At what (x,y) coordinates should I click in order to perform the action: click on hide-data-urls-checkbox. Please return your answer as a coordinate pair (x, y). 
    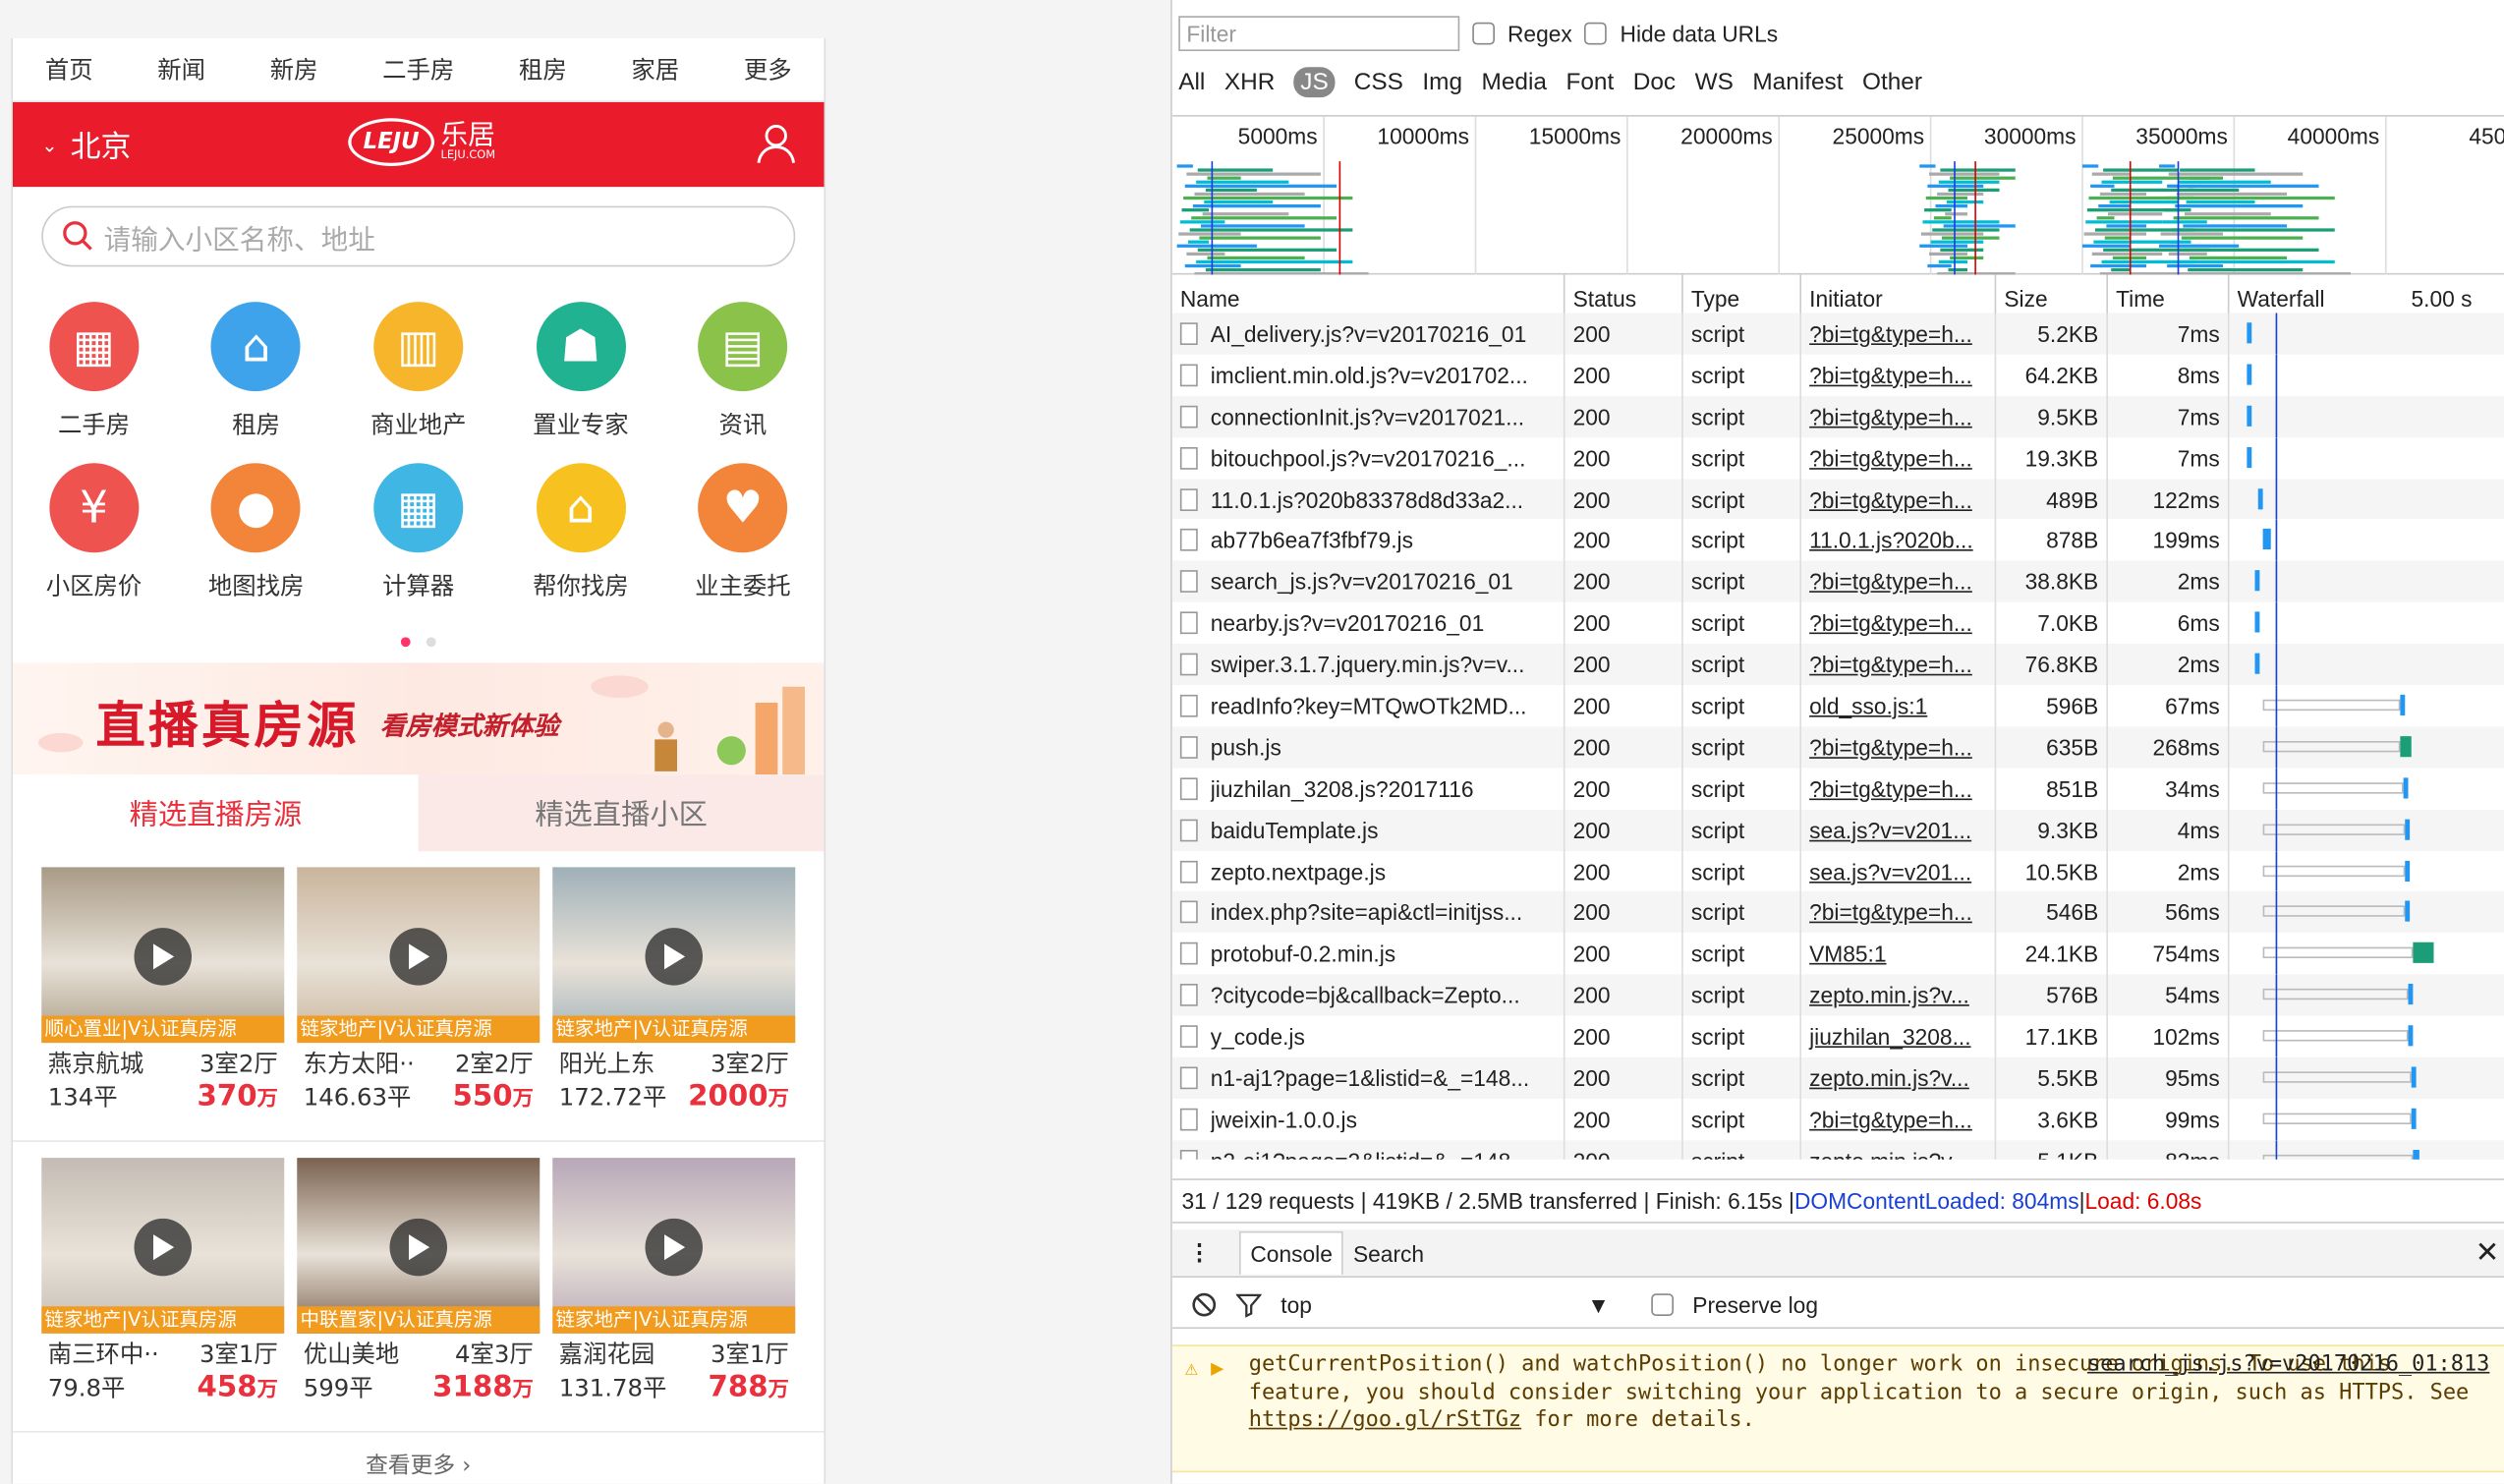
    Looking at the image, I should click on (1596, 33).